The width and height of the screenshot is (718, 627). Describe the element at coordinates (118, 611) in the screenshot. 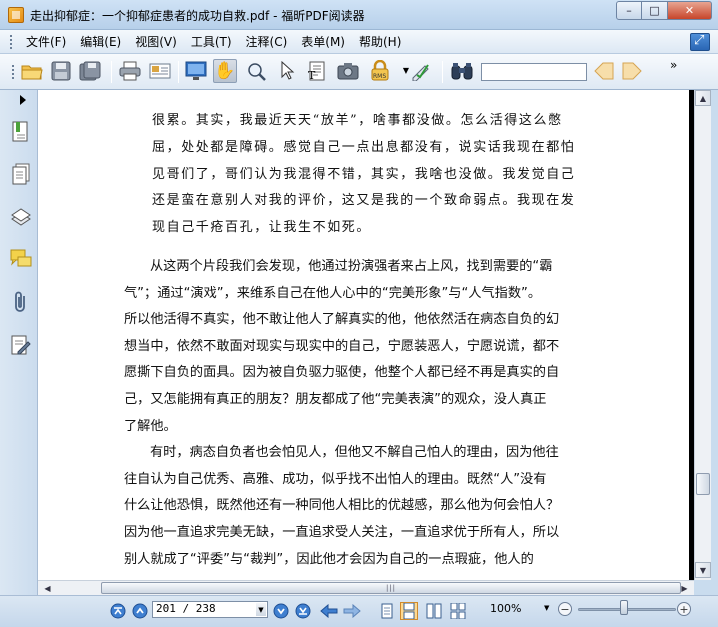

I see `first-page-icon` at that location.